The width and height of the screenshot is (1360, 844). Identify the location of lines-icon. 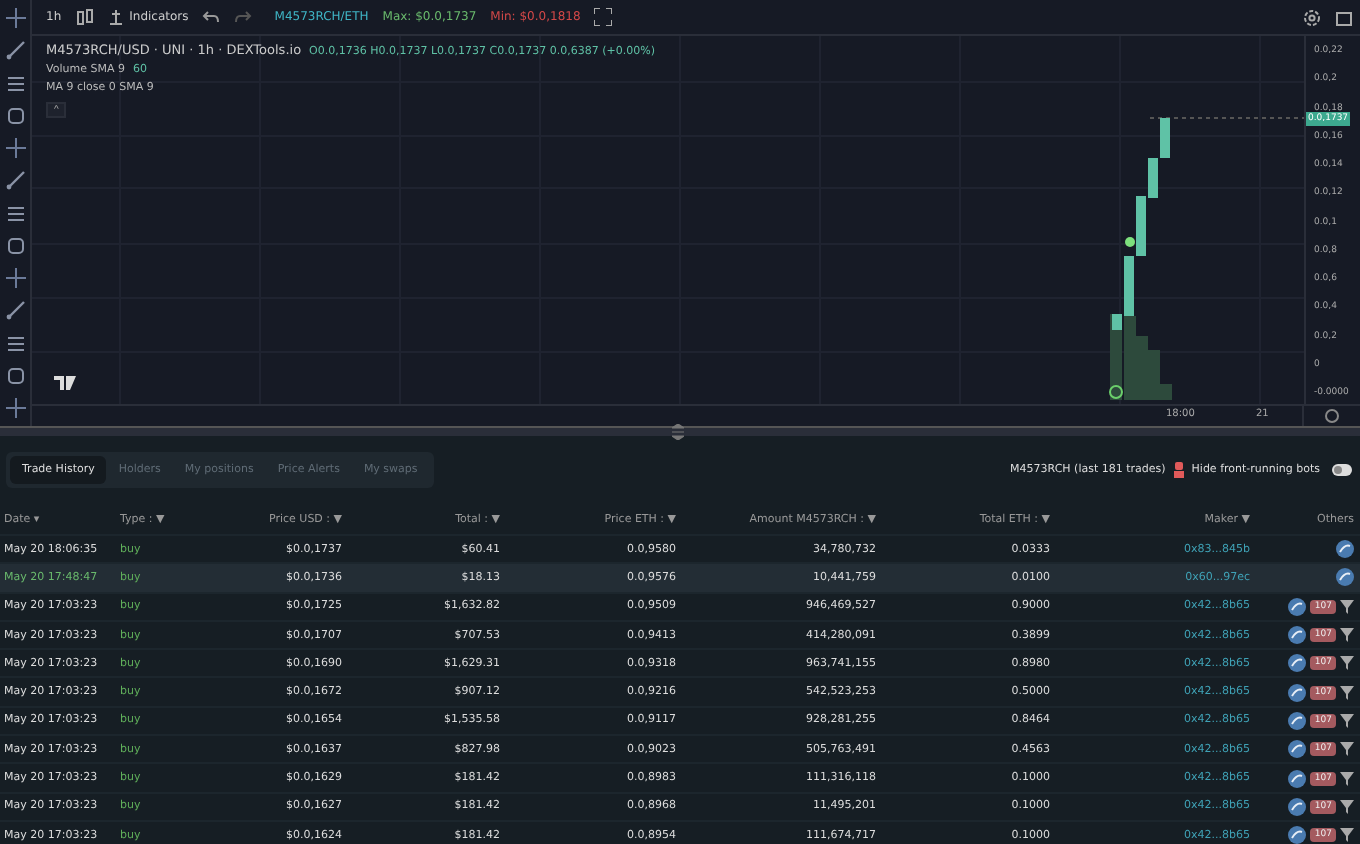
(15, 83).